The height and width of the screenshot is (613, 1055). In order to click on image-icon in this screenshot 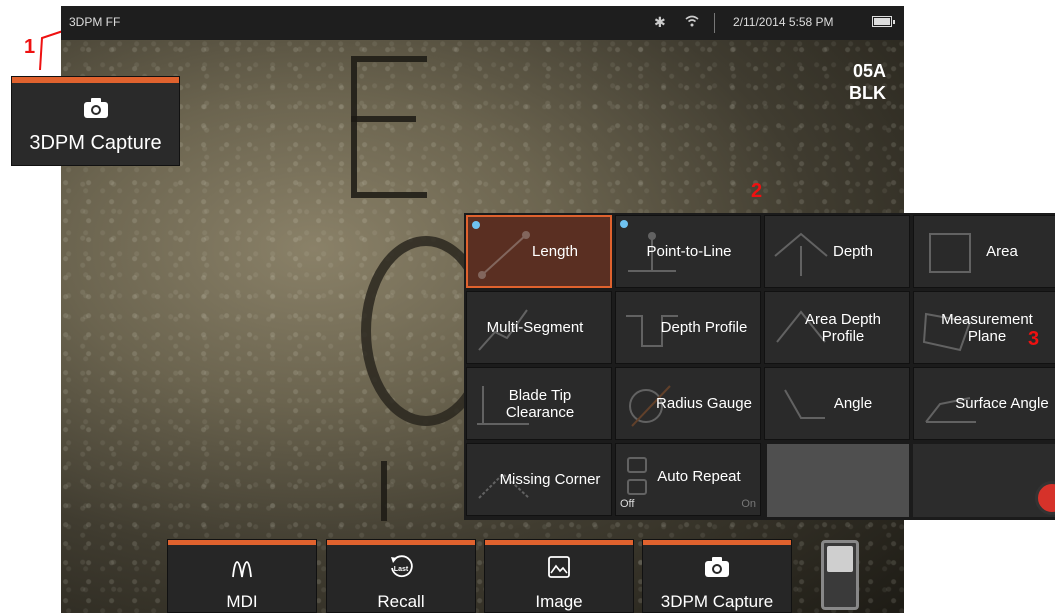, I will do `click(559, 567)`.